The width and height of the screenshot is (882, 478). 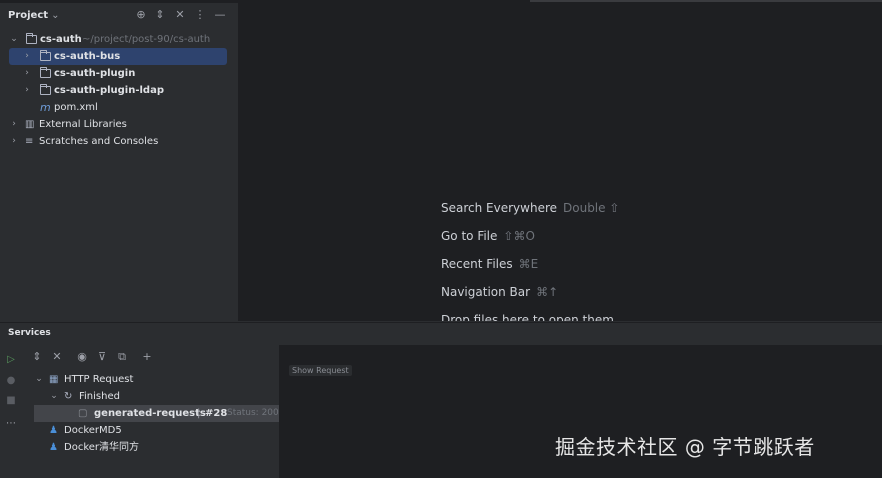 What do you see at coordinates (469, 236) in the screenshot?
I see `hint-label: Go to File` at bounding box center [469, 236].